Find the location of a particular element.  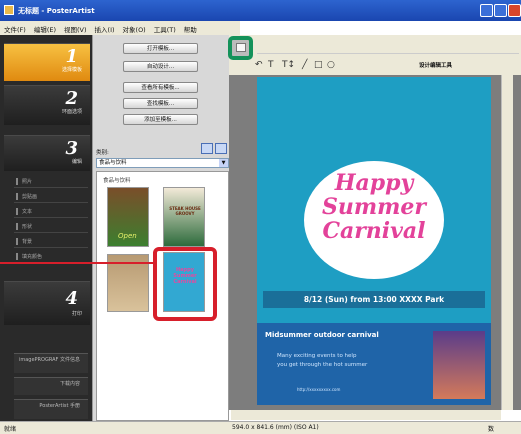

step-number: 3 is located at coordinates (71, 148).